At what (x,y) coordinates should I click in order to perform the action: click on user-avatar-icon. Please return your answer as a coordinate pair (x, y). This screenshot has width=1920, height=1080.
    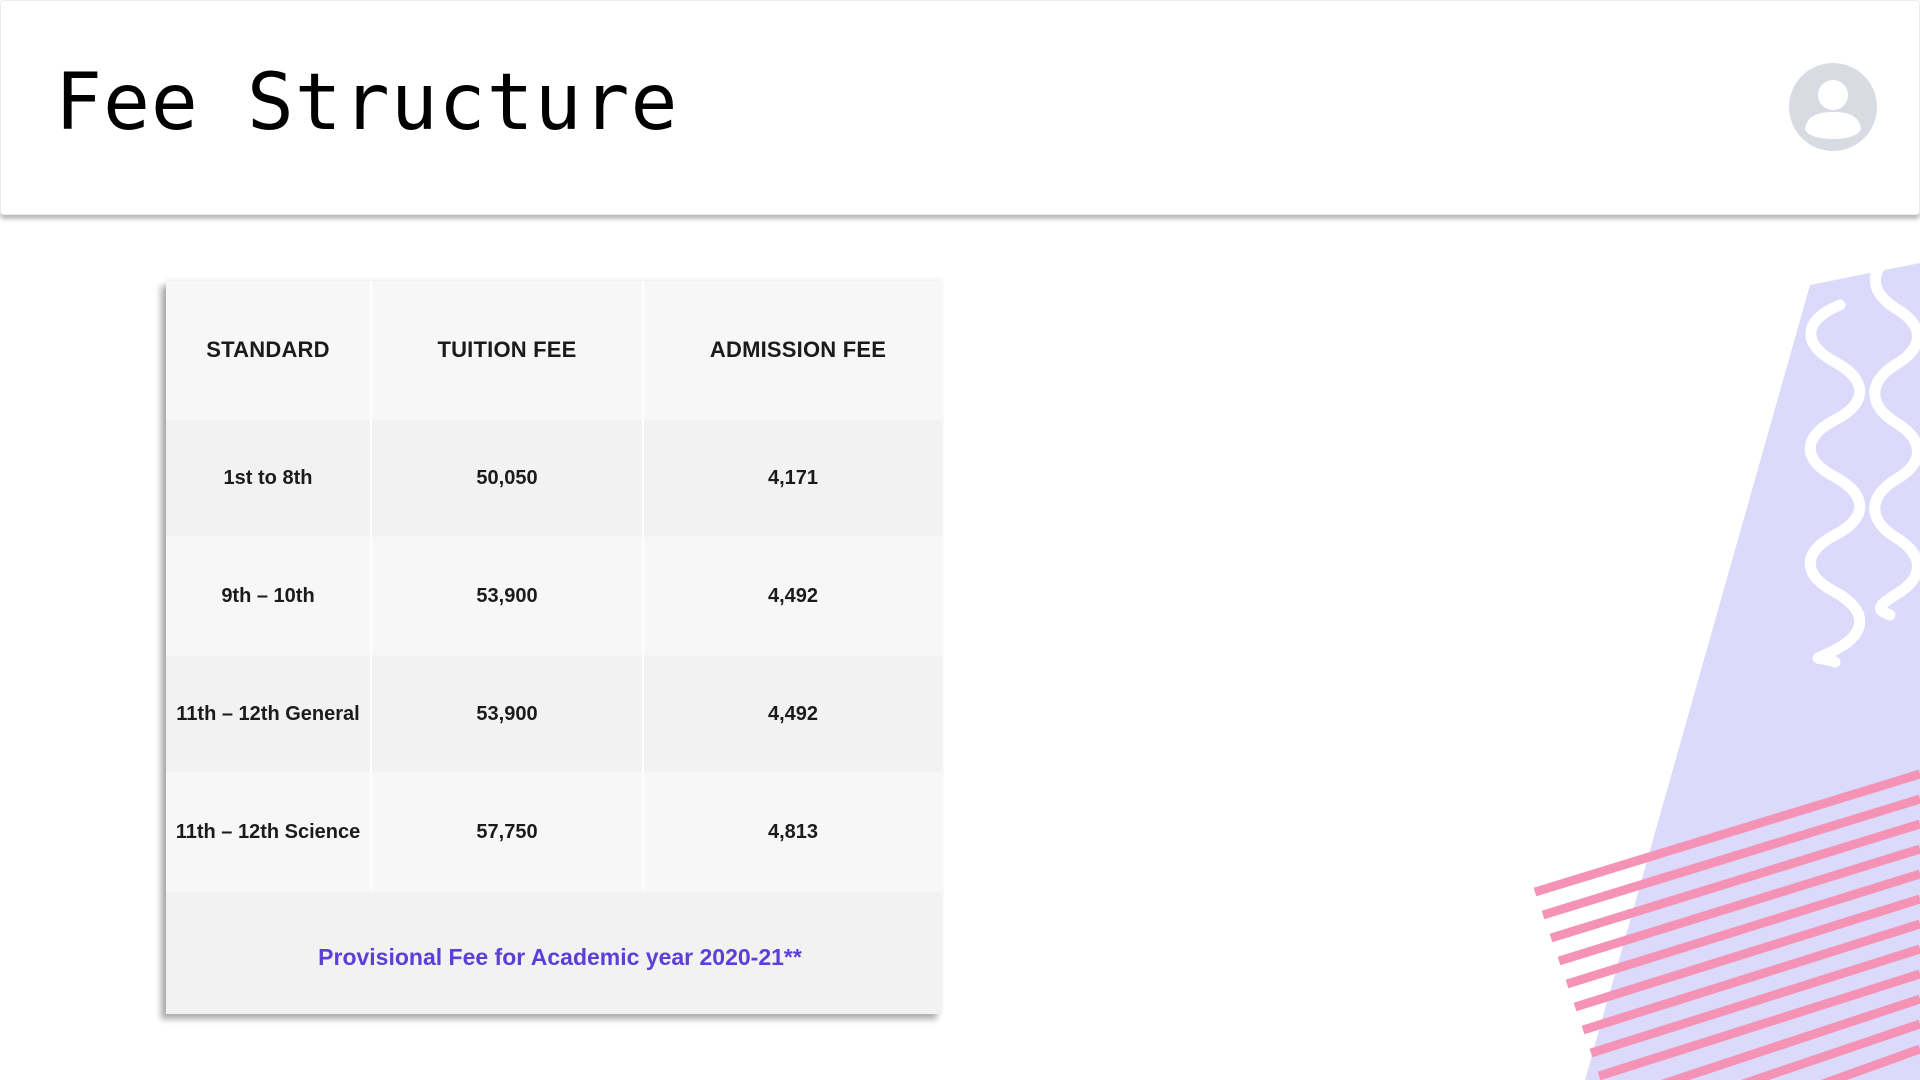
    Looking at the image, I should click on (1833, 107).